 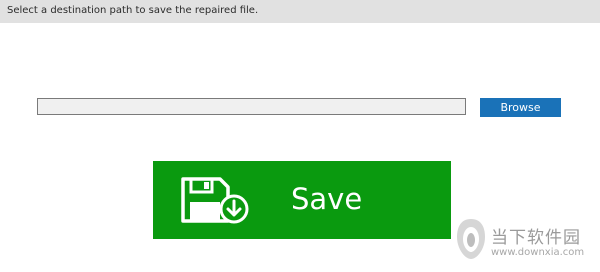 What do you see at coordinates (215, 200) in the screenshot?
I see `floppy-disk-download-icon` at bounding box center [215, 200].